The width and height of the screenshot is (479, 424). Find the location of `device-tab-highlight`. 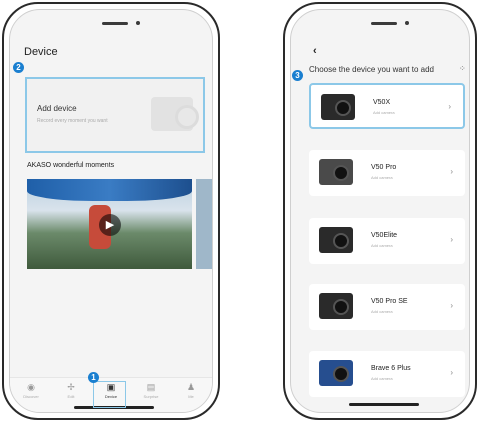

device-tab-highlight is located at coordinates (109, 394).